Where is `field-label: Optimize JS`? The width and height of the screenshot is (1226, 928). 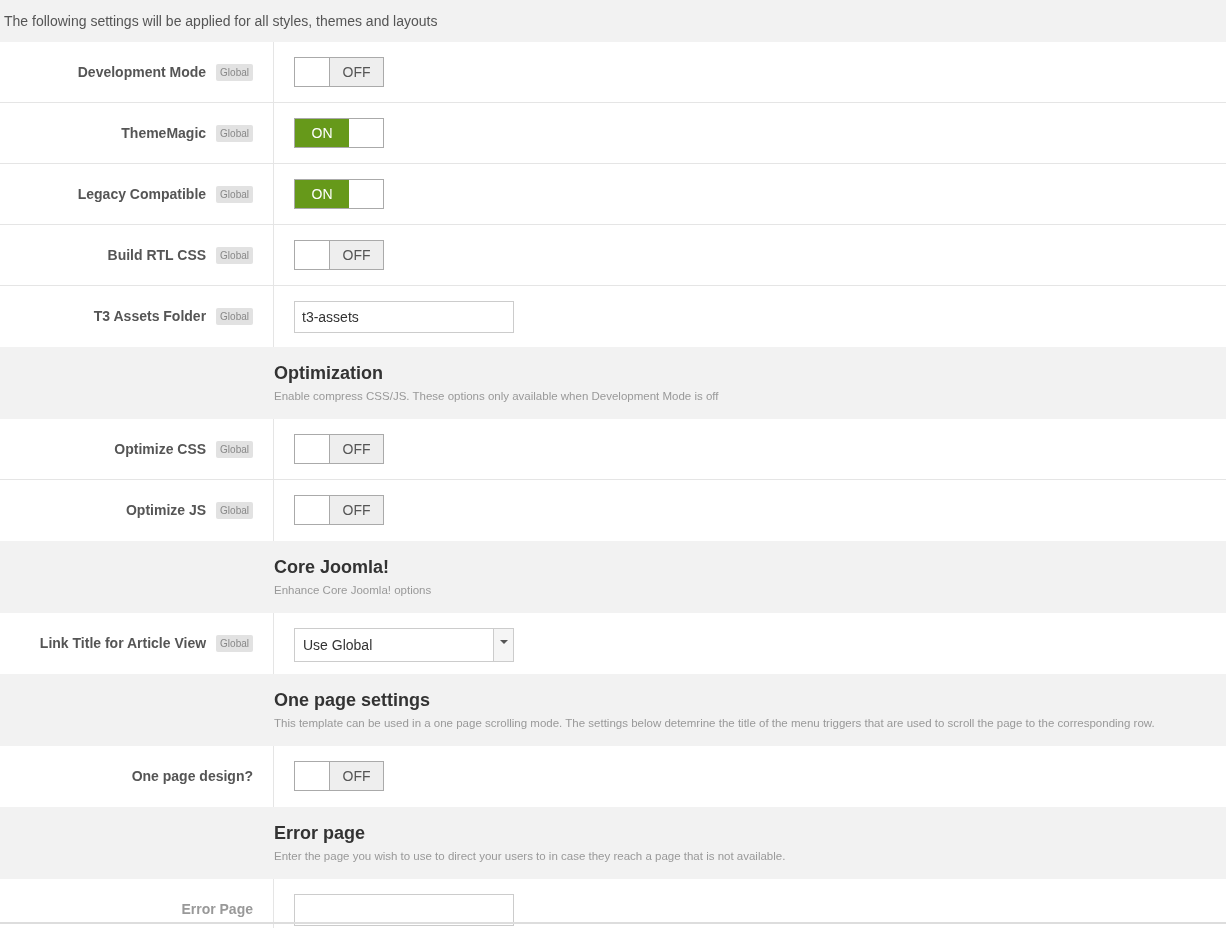
field-label: Optimize JS is located at coordinates (166, 510).